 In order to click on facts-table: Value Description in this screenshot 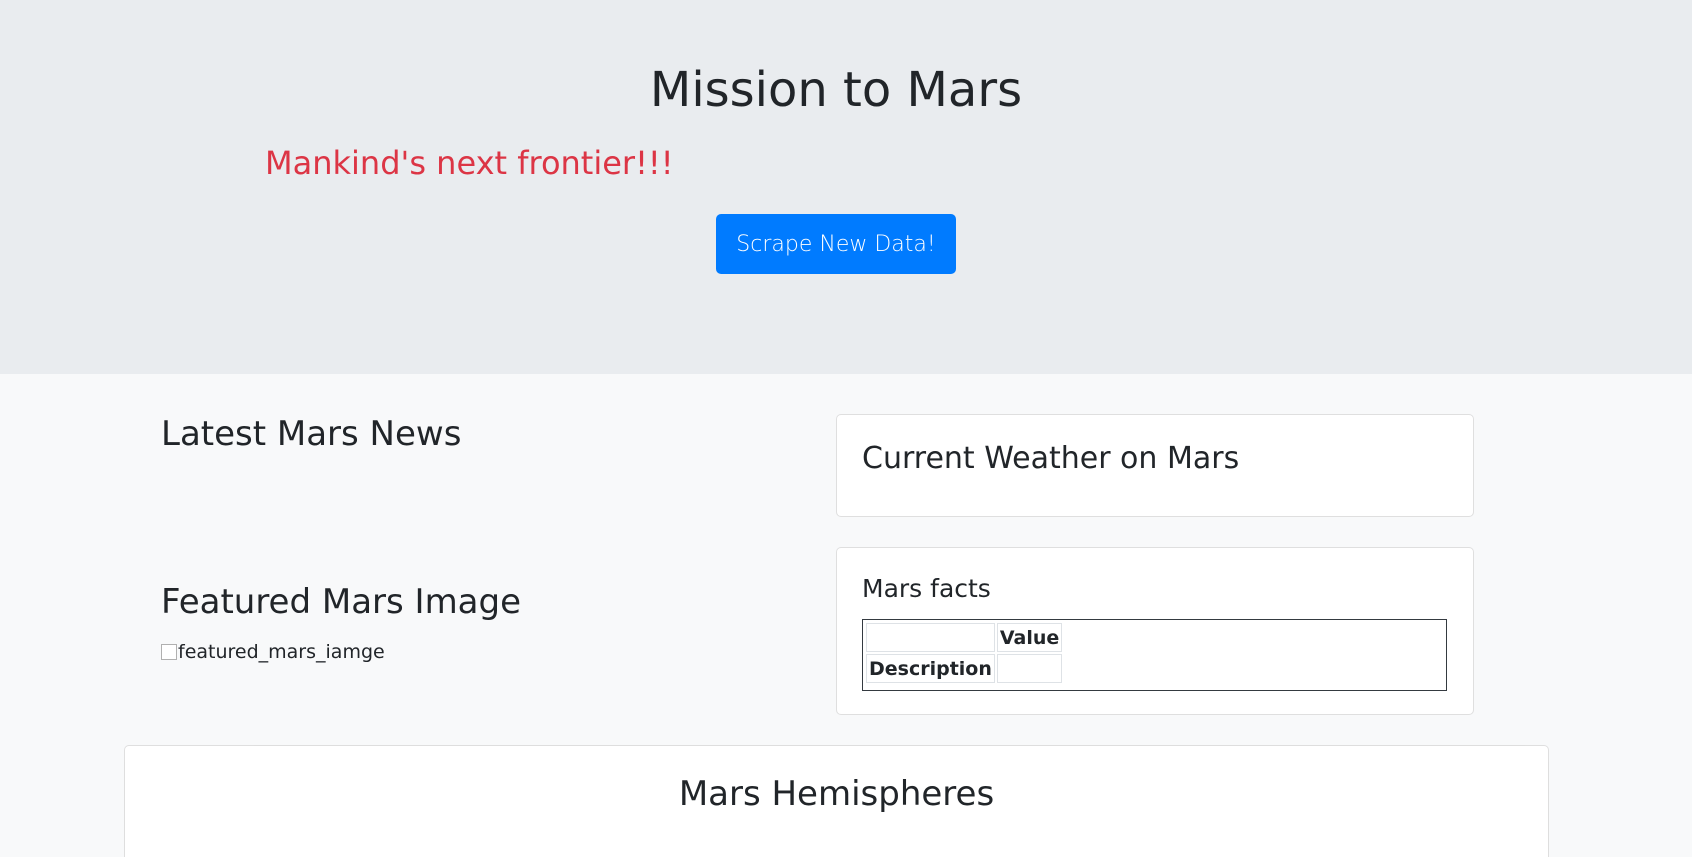, I will do `click(964, 653)`.